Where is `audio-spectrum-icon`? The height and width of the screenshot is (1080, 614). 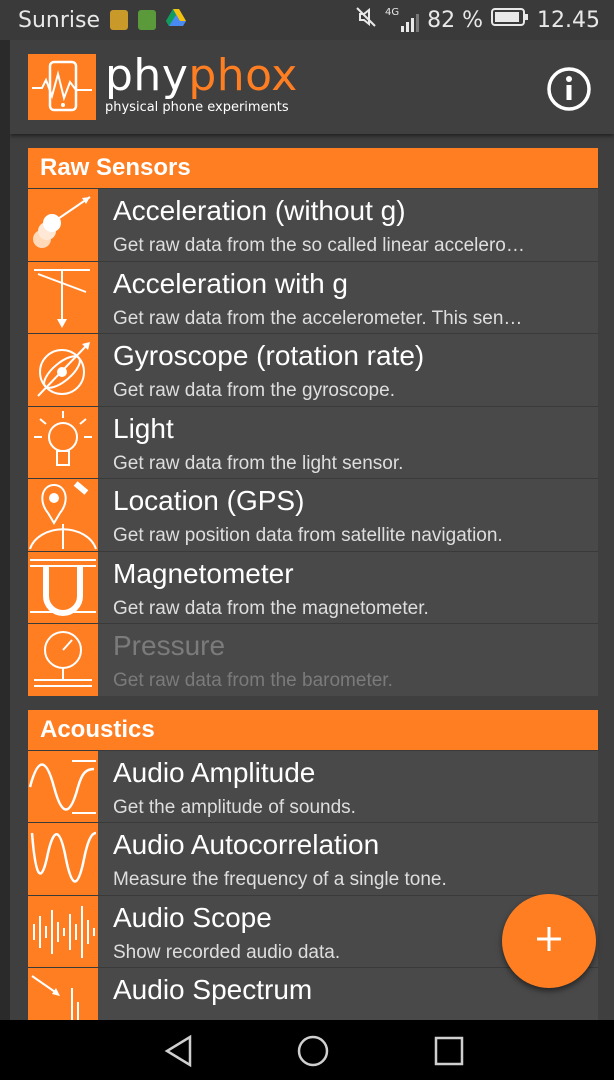 audio-spectrum-icon is located at coordinates (63, 994).